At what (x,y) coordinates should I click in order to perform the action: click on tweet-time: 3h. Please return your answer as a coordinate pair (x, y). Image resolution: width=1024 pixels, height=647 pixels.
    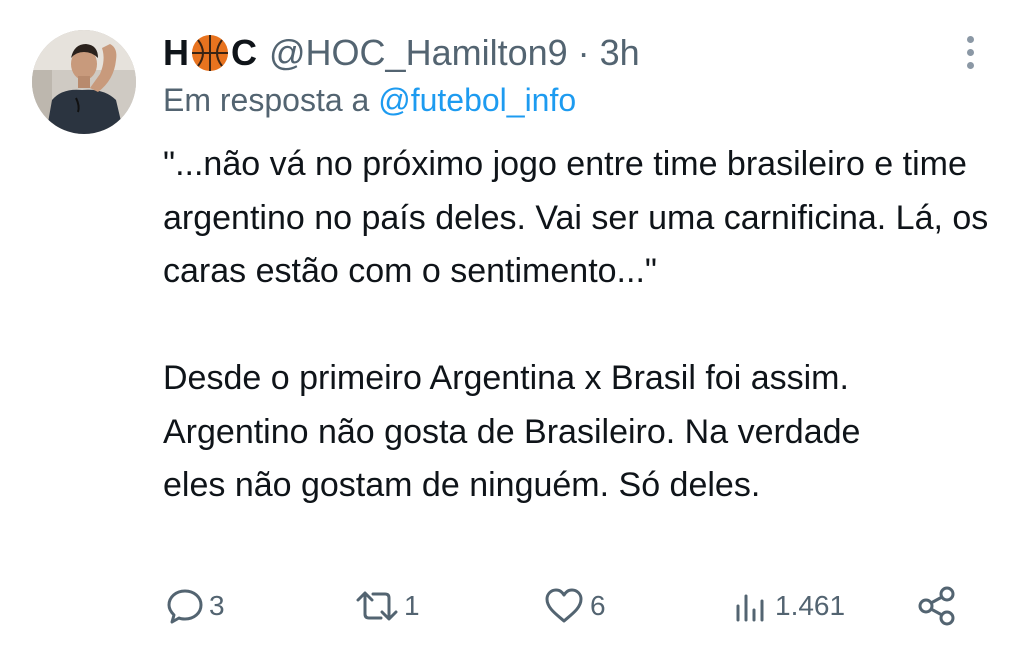
    Looking at the image, I should click on (620, 53).